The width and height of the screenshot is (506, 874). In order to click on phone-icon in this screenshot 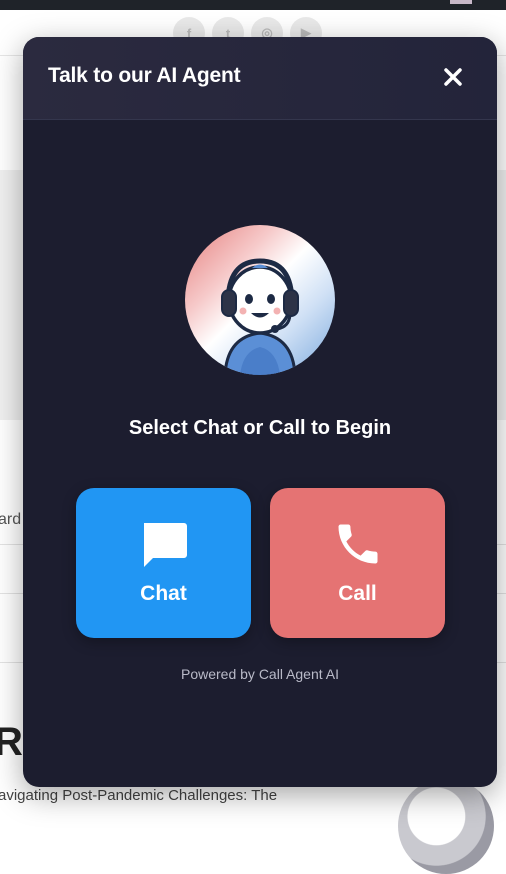, I will do `click(358, 544)`.